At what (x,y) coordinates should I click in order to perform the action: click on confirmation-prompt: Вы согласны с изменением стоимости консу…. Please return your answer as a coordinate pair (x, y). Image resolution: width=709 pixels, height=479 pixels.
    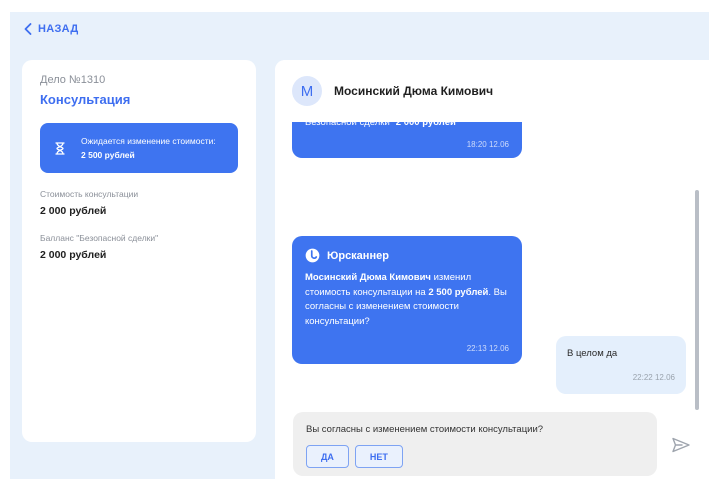
    Looking at the image, I should click on (475, 444).